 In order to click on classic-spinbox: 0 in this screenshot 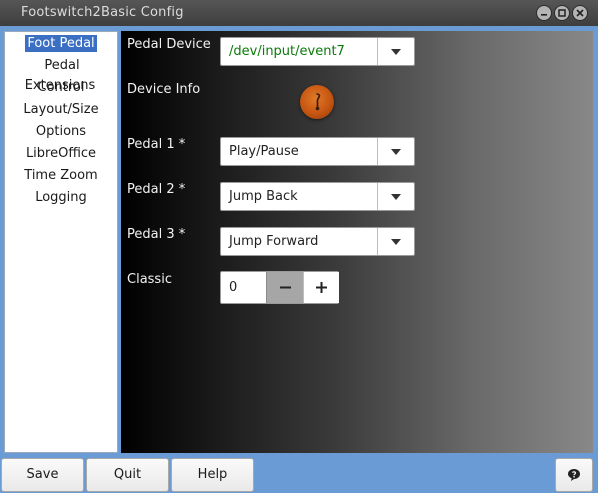, I will do `click(279, 287)`.